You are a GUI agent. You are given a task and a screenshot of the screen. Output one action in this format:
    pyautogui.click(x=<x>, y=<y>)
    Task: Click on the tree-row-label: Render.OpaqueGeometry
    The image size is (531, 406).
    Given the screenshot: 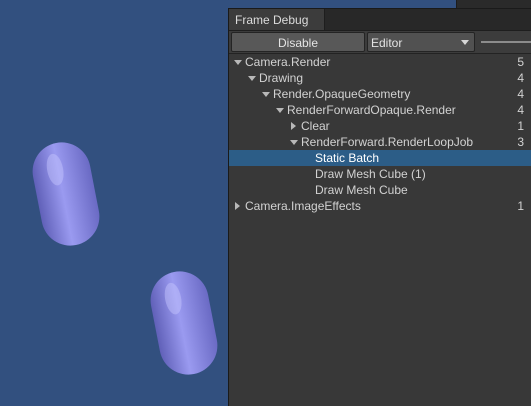 What is the action you would take?
    pyautogui.click(x=342, y=94)
    